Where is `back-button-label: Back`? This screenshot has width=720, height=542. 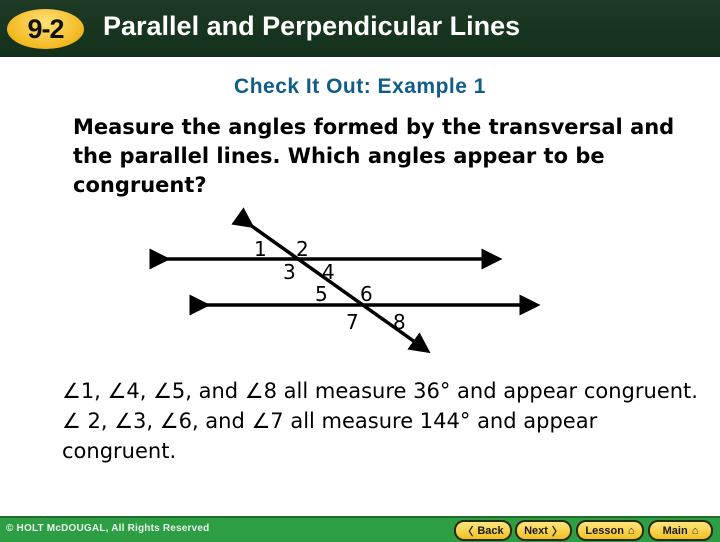 back-button-label: Back is located at coordinates (490, 530).